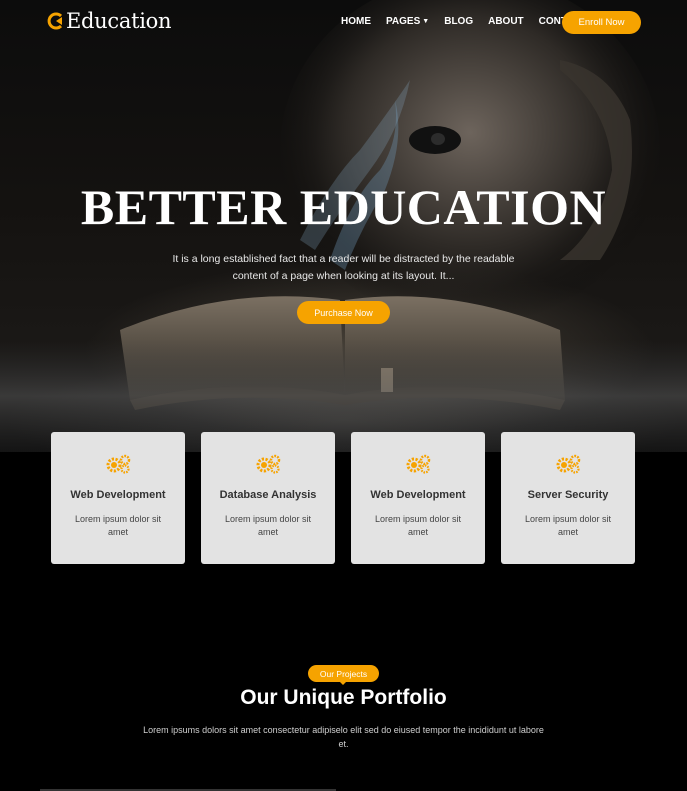 The image size is (687, 791). What do you see at coordinates (601, 22) in the screenshot?
I see `enroll-now-button: Enroll Now` at bounding box center [601, 22].